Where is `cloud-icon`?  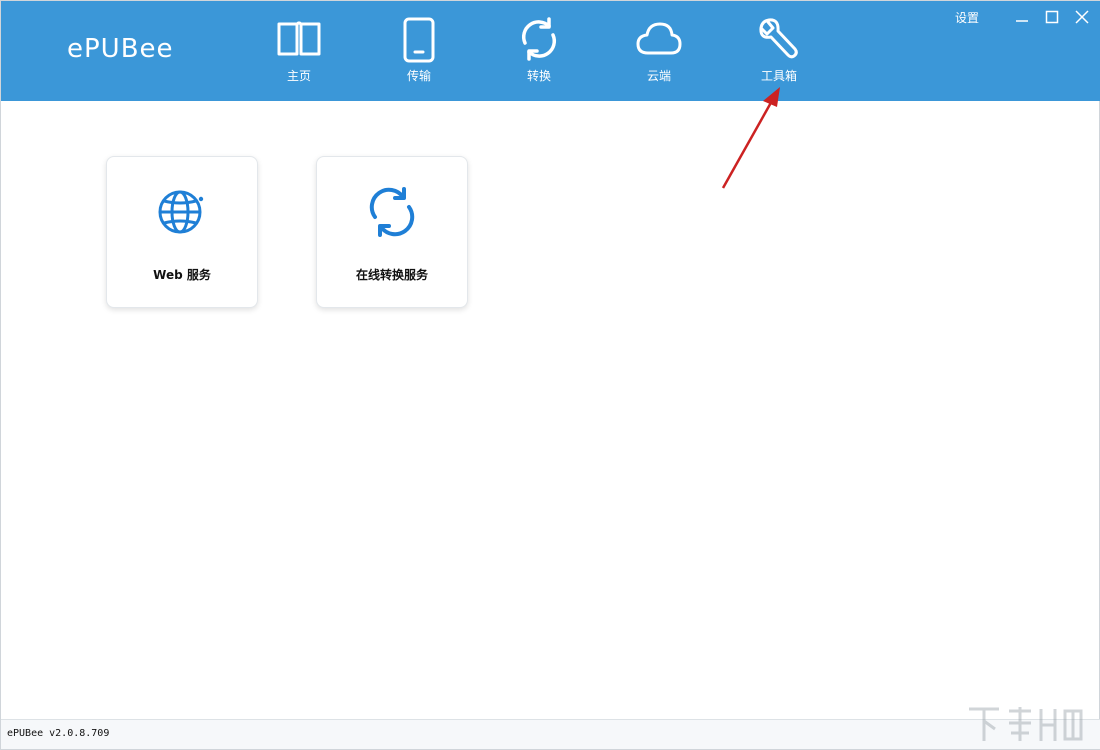
cloud-icon is located at coordinates (659, 38).